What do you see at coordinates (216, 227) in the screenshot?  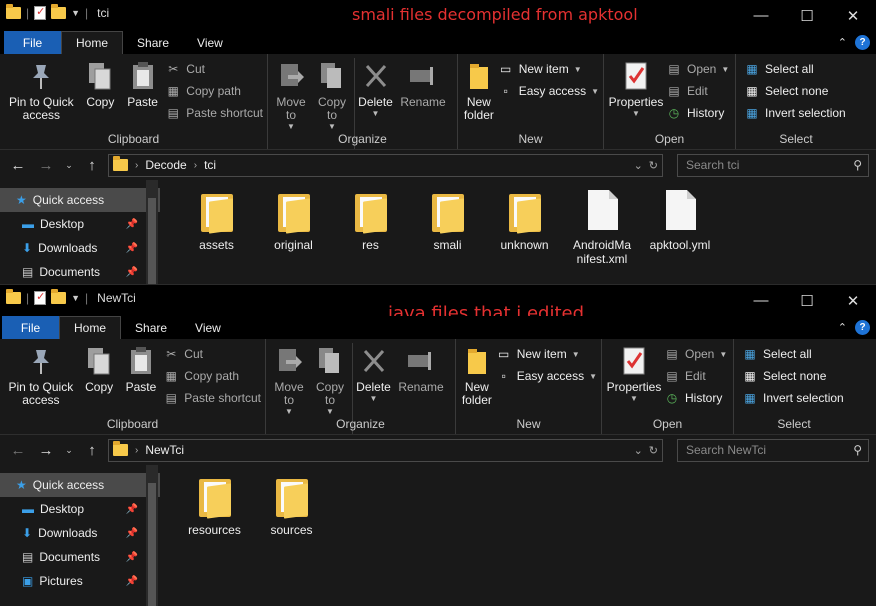 I see `folder-assets: assets` at bounding box center [216, 227].